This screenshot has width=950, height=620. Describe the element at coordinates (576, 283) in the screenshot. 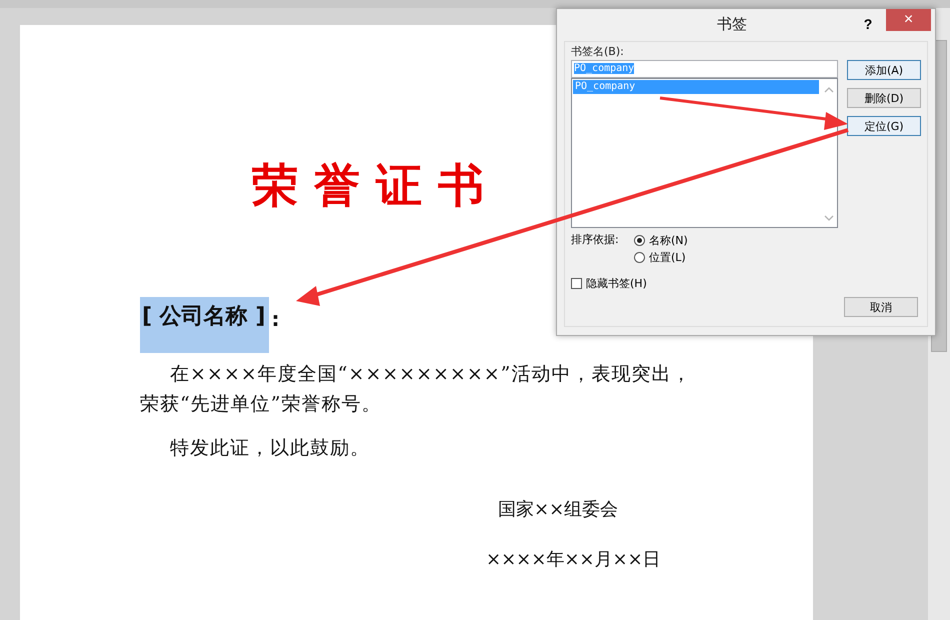

I see `checkbox` at that location.